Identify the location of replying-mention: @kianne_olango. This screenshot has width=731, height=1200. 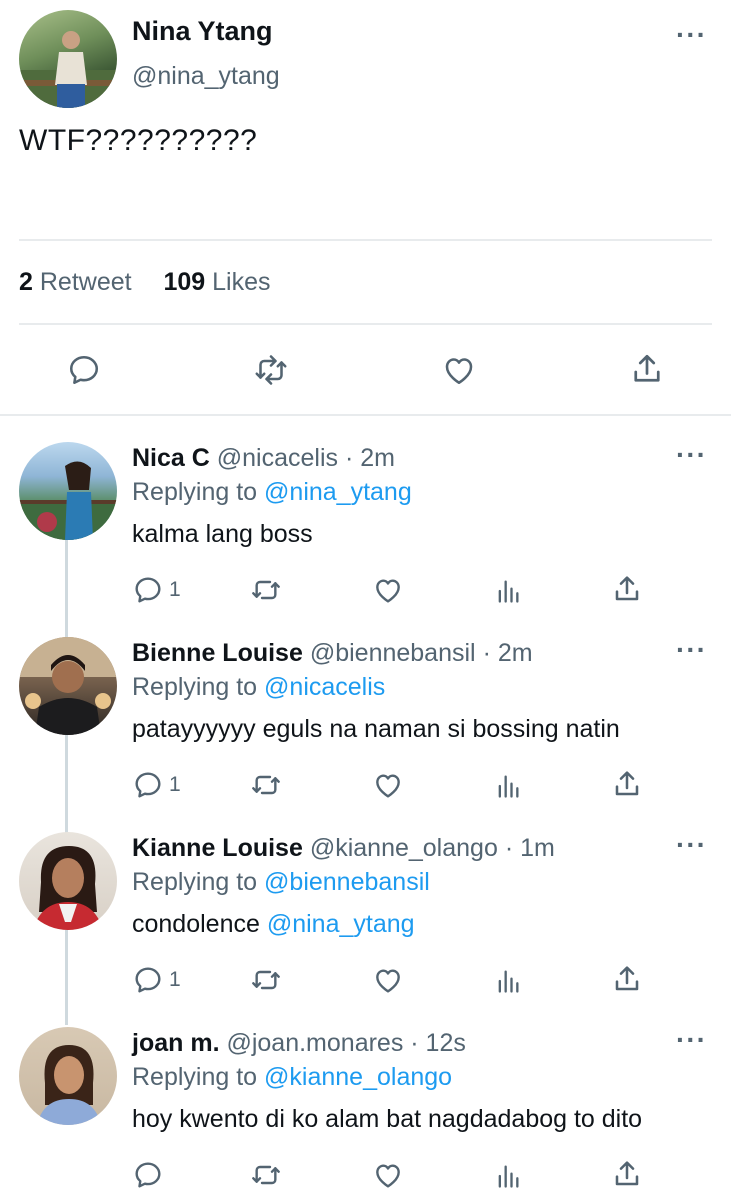
(358, 1077).